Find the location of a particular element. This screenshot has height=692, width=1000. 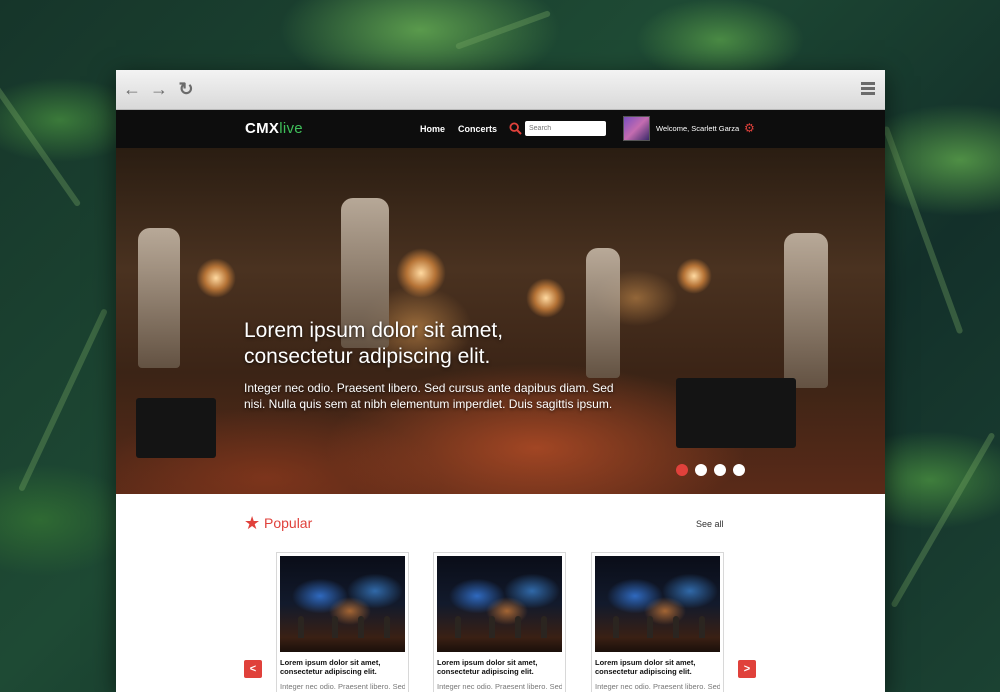

search-input is located at coordinates (565, 128).